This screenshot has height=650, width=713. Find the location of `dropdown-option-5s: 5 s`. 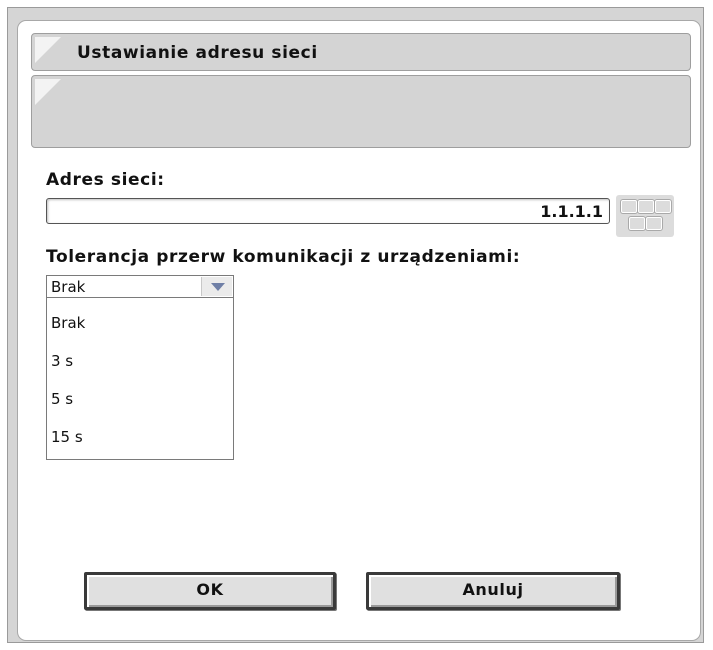

dropdown-option-5s: 5 s is located at coordinates (62, 399).